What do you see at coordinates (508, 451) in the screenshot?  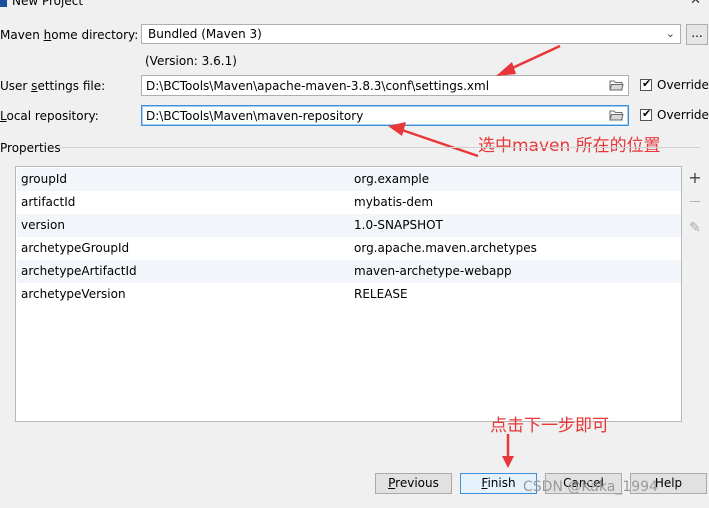 I see `annotation-arrow-down` at bounding box center [508, 451].